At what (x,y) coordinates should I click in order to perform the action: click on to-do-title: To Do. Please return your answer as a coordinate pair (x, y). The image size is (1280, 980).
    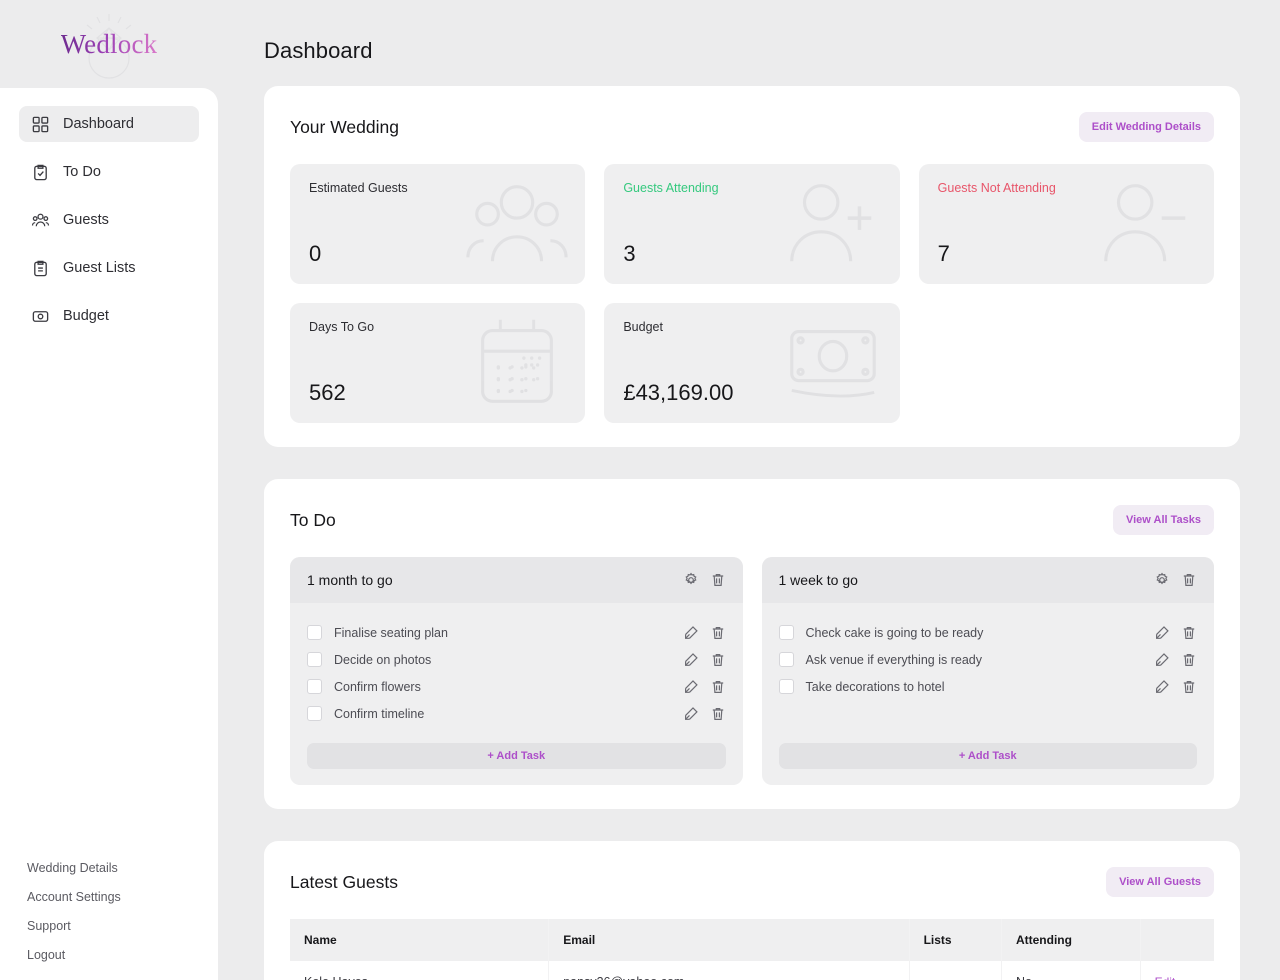
    Looking at the image, I should click on (313, 519).